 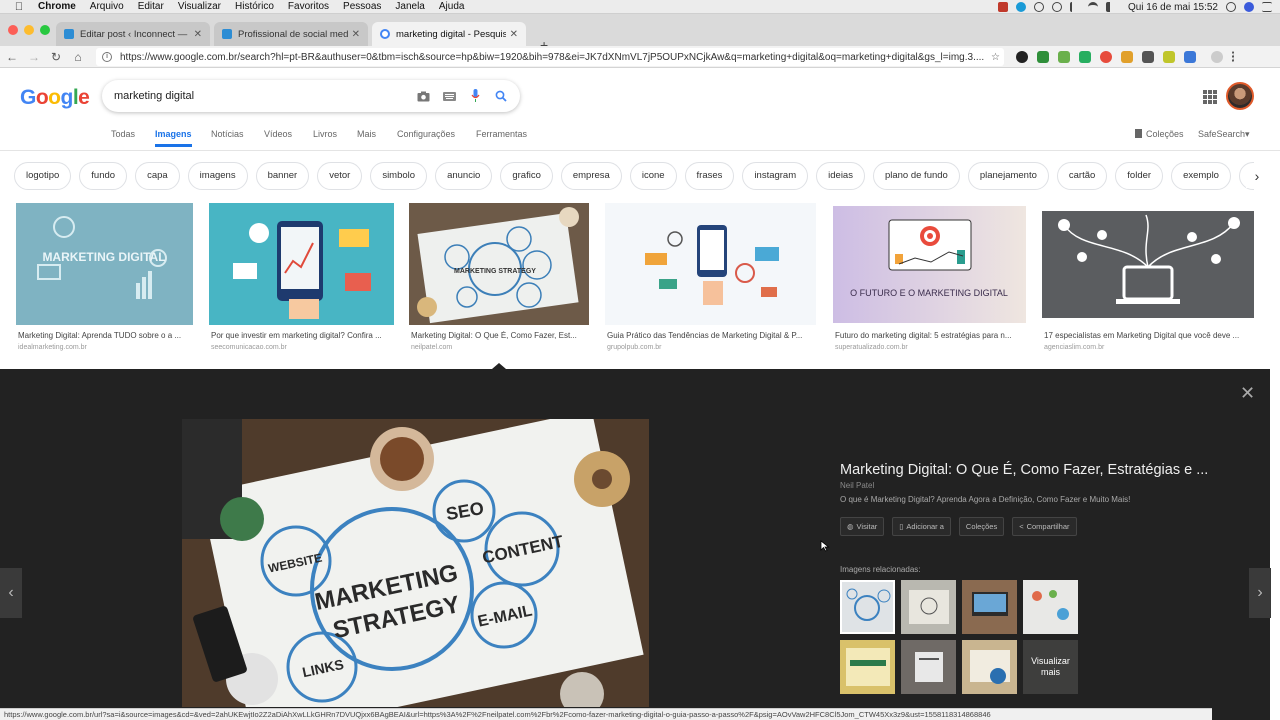 I want to click on search-box: marketing digital, so click(x=311, y=96).